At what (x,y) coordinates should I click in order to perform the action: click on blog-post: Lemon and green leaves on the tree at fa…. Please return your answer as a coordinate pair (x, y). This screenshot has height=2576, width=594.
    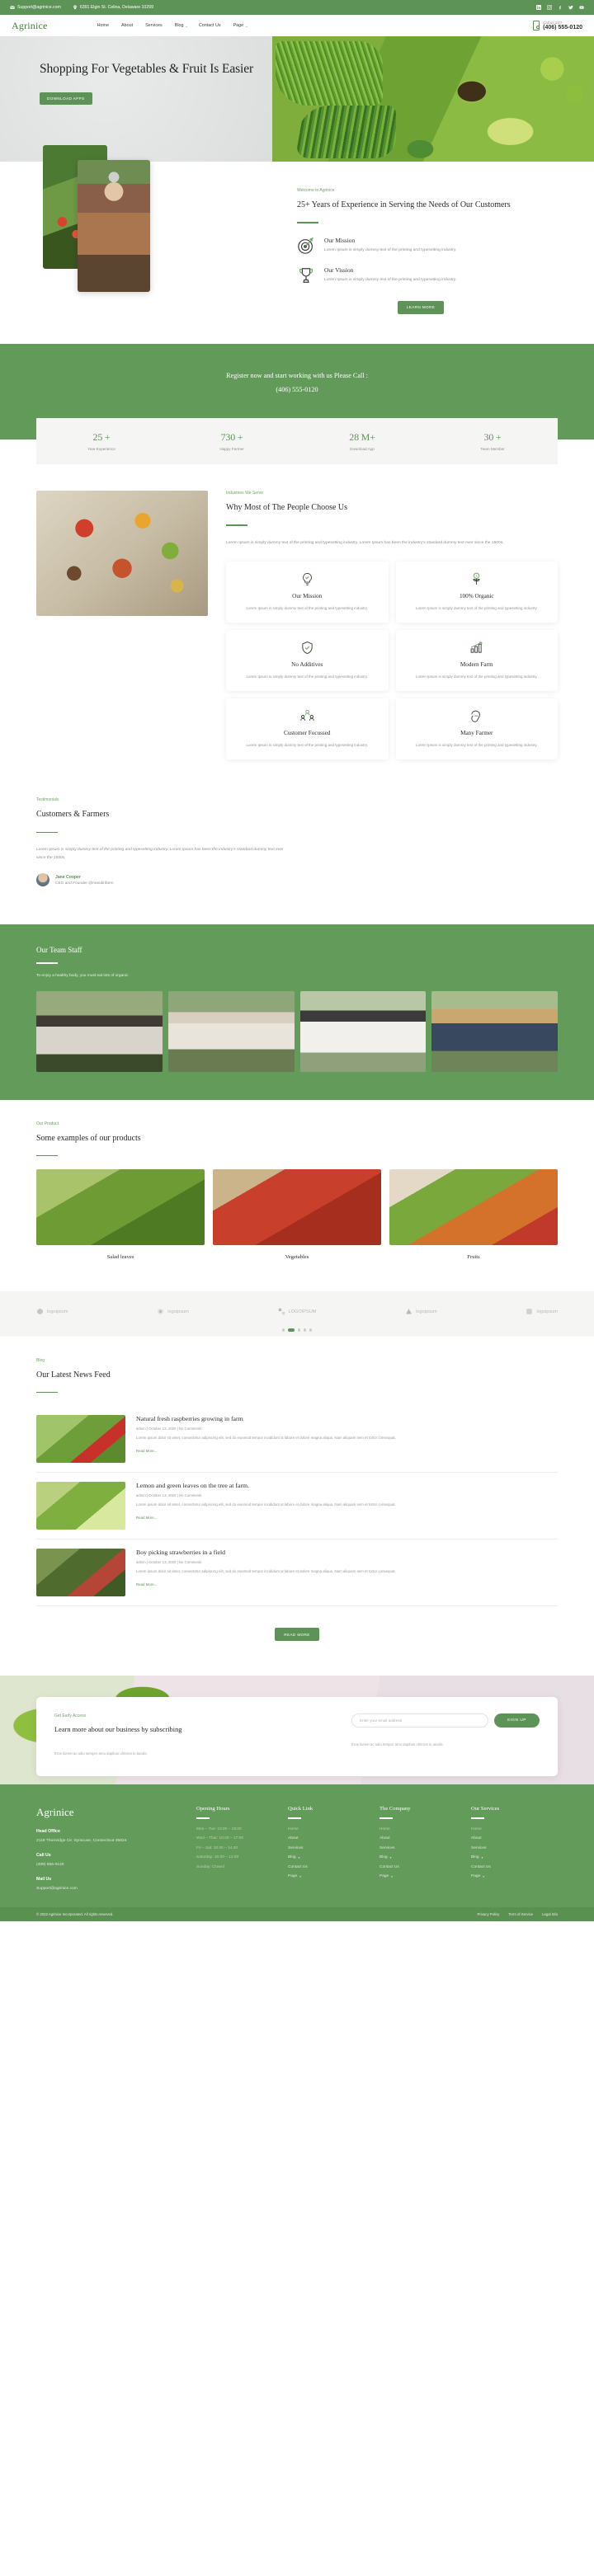
    Looking at the image, I should click on (297, 1506).